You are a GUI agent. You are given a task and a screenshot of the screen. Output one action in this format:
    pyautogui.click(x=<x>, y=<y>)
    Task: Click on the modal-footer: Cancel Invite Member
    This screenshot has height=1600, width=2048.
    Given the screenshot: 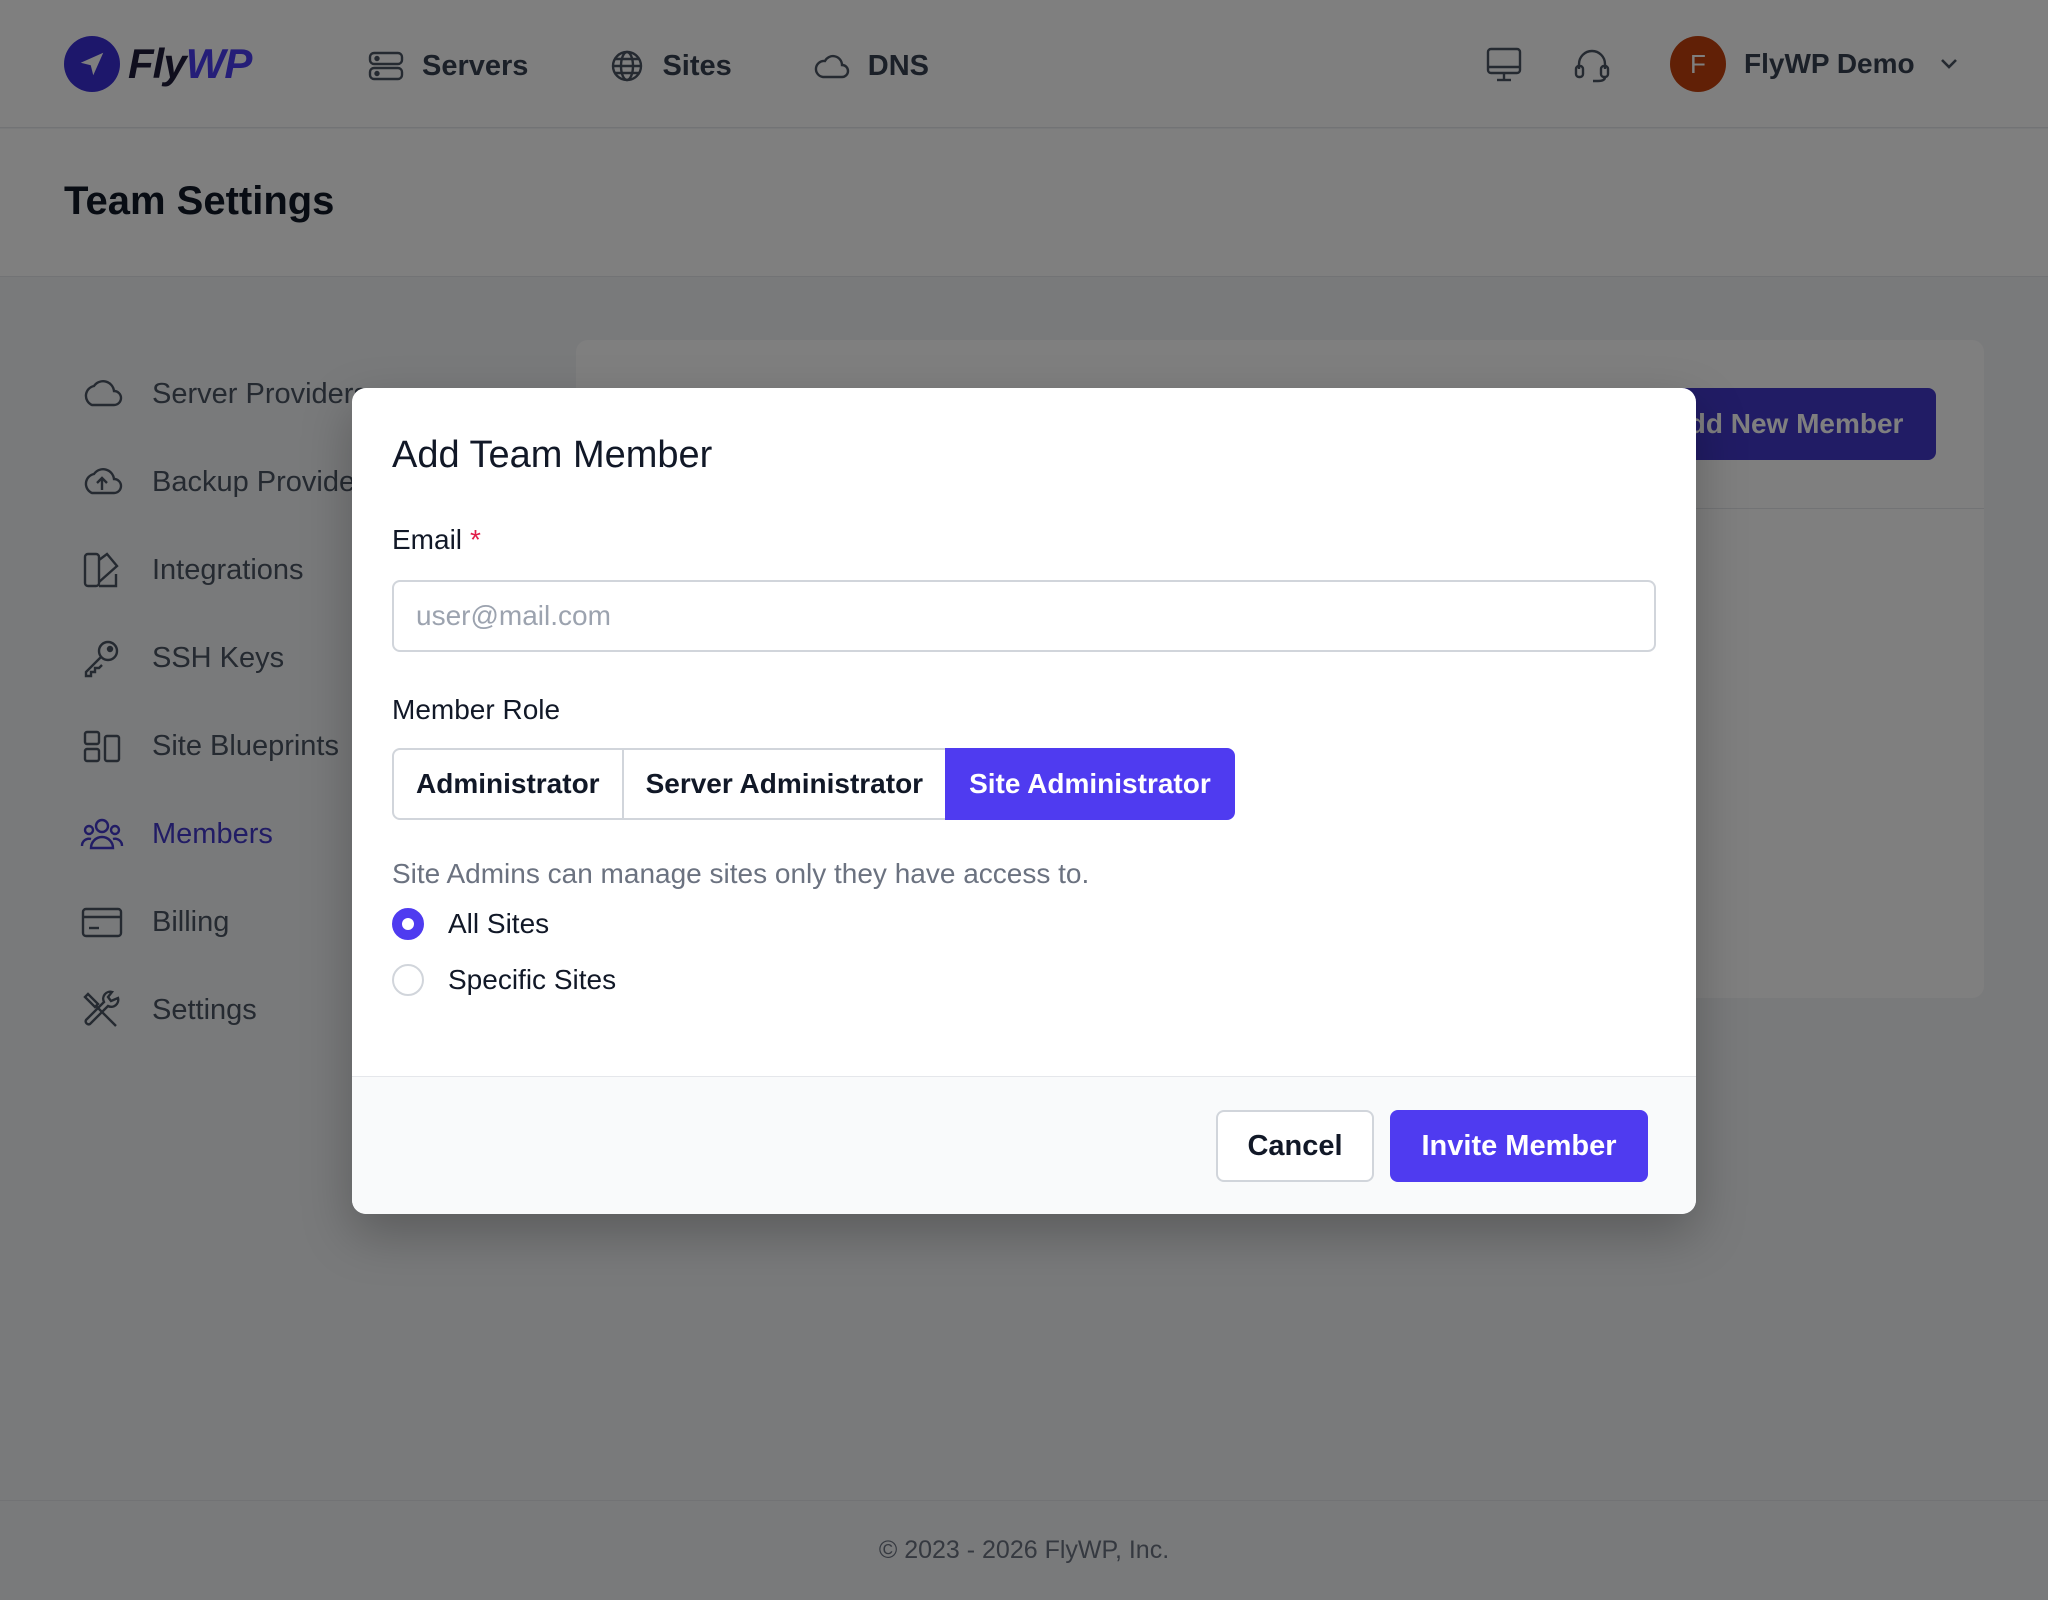 What is the action you would take?
    pyautogui.click(x=1024, y=1145)
    